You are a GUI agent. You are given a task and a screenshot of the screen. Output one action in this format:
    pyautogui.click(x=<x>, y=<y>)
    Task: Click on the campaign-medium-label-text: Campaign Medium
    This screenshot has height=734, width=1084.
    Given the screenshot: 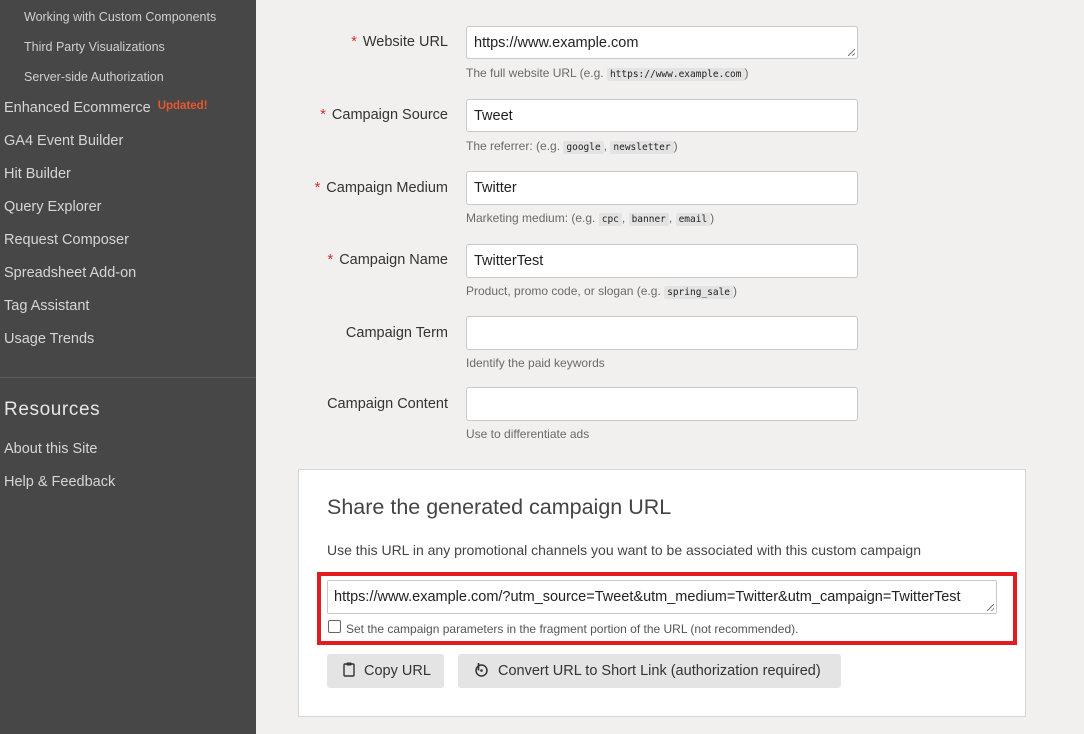 What is the action you would take?
    pyautogui.click(x=387, y=188)
    